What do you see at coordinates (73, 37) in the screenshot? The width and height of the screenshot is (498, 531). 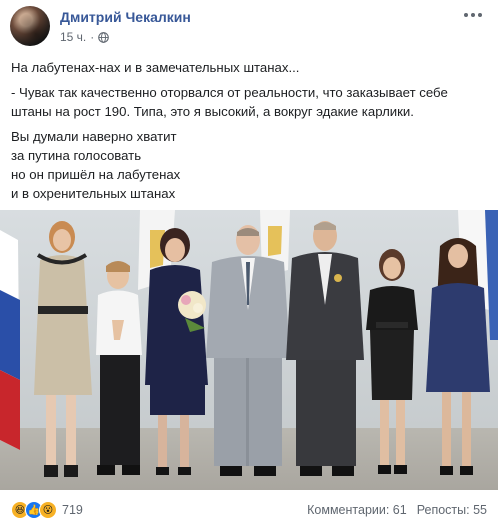 I see `post-timestamp: 15 ч.` at bounding box center [73, 37].